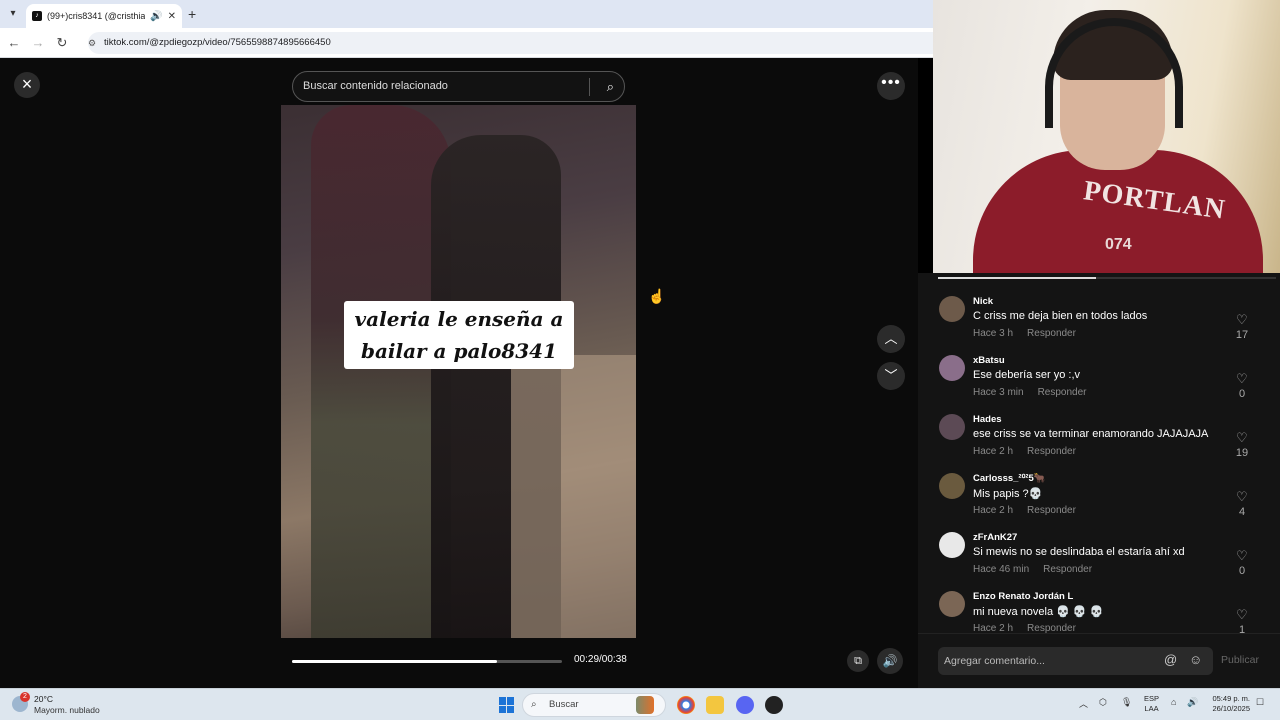  I want to click on comment-username: Hades, so click(987, 419).